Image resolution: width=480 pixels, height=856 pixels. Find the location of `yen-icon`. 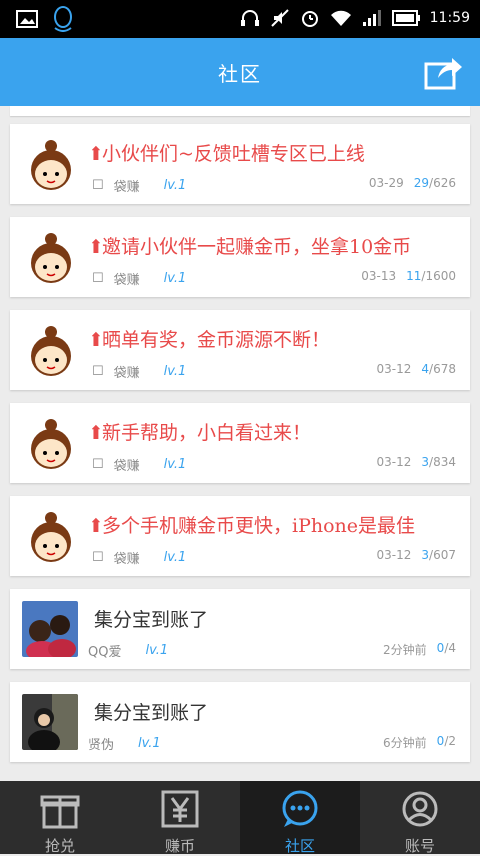

yen-icon is located at coordinates (180, 809).